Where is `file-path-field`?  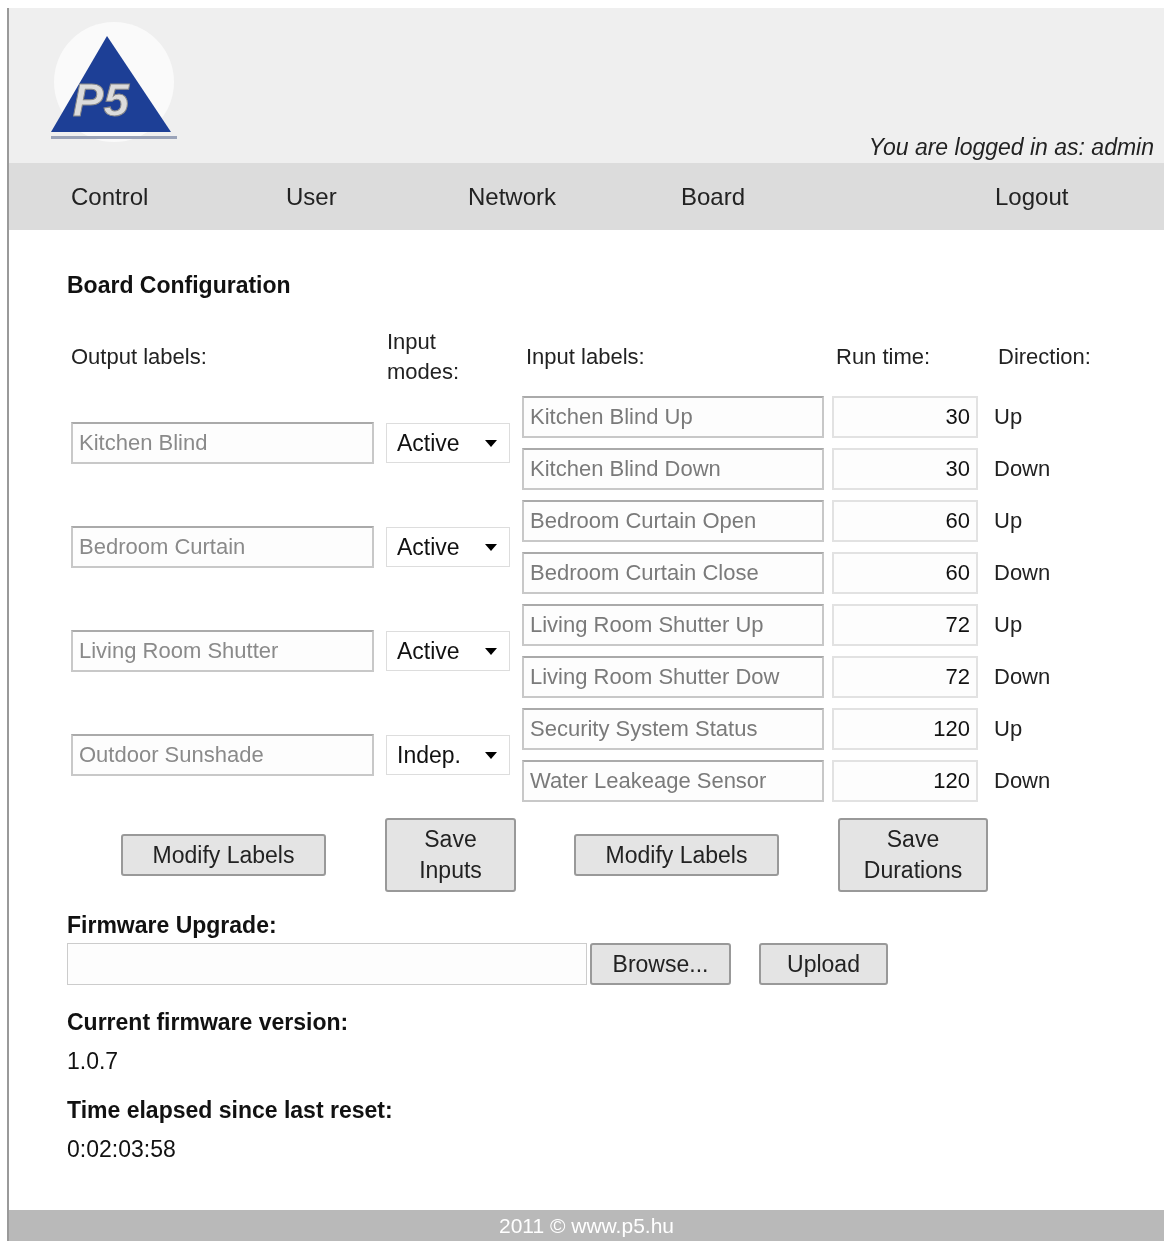
file-path-field is located at coordinates (327, 964).